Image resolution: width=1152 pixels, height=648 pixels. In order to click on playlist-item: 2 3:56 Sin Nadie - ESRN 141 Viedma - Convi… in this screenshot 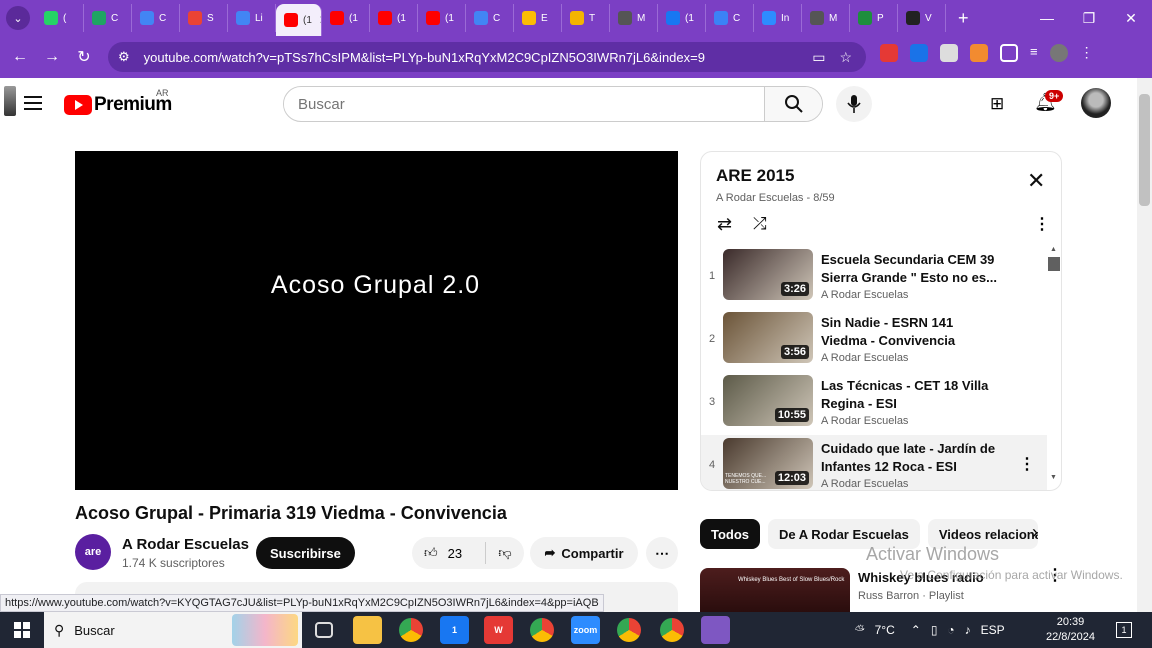, I will do `click(874, 340)`.